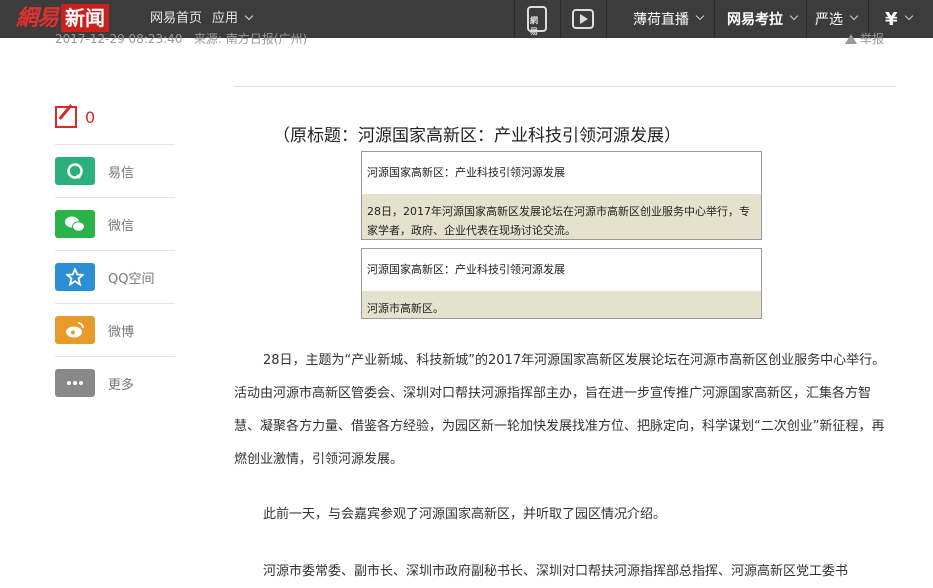 The image size is (933, 588). I want to click on yixin-icon, so click(75, 171).